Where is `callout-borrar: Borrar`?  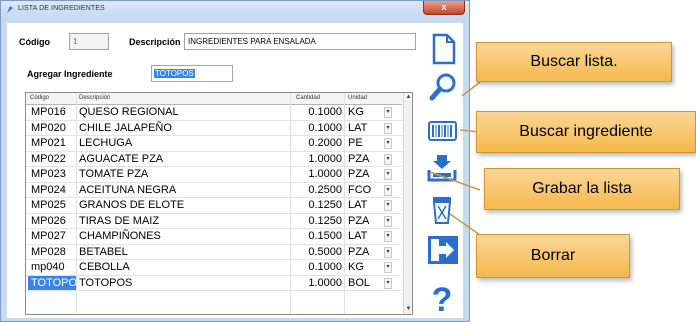 callout-borrar: Borrar is located at coordinates (553, 256).